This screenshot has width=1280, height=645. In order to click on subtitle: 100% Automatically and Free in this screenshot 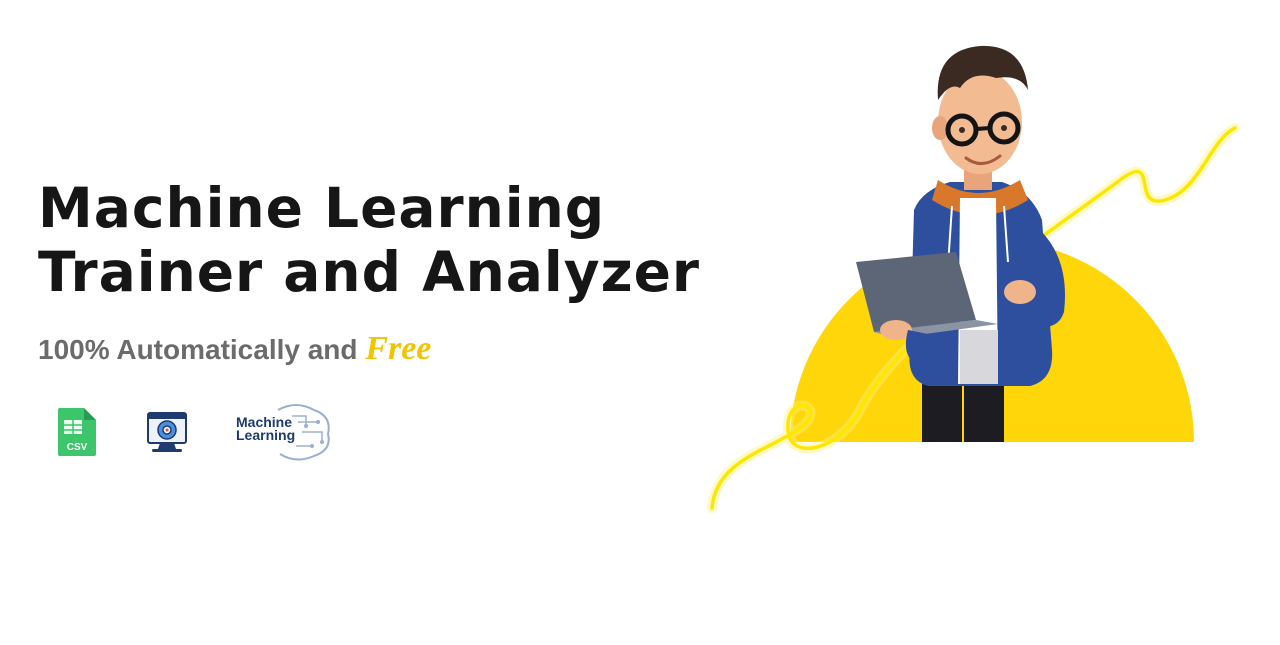, I will do `click(234, 349)`.